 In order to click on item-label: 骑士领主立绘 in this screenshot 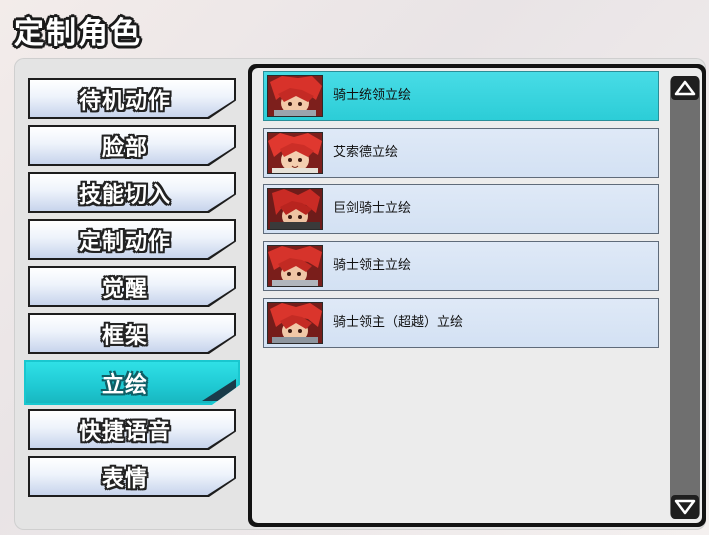, I will do `click(372, 265)`.